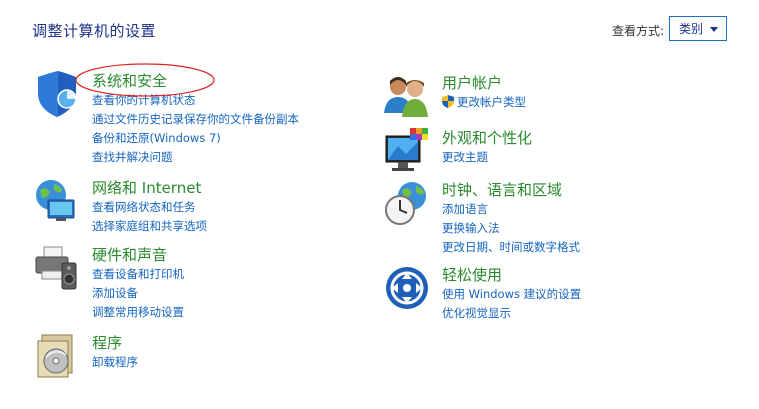 The image size is (759, 409). I want to click on link-windows-recommended-settings: 使用 Windows 建议的设置, so click(572, 294).